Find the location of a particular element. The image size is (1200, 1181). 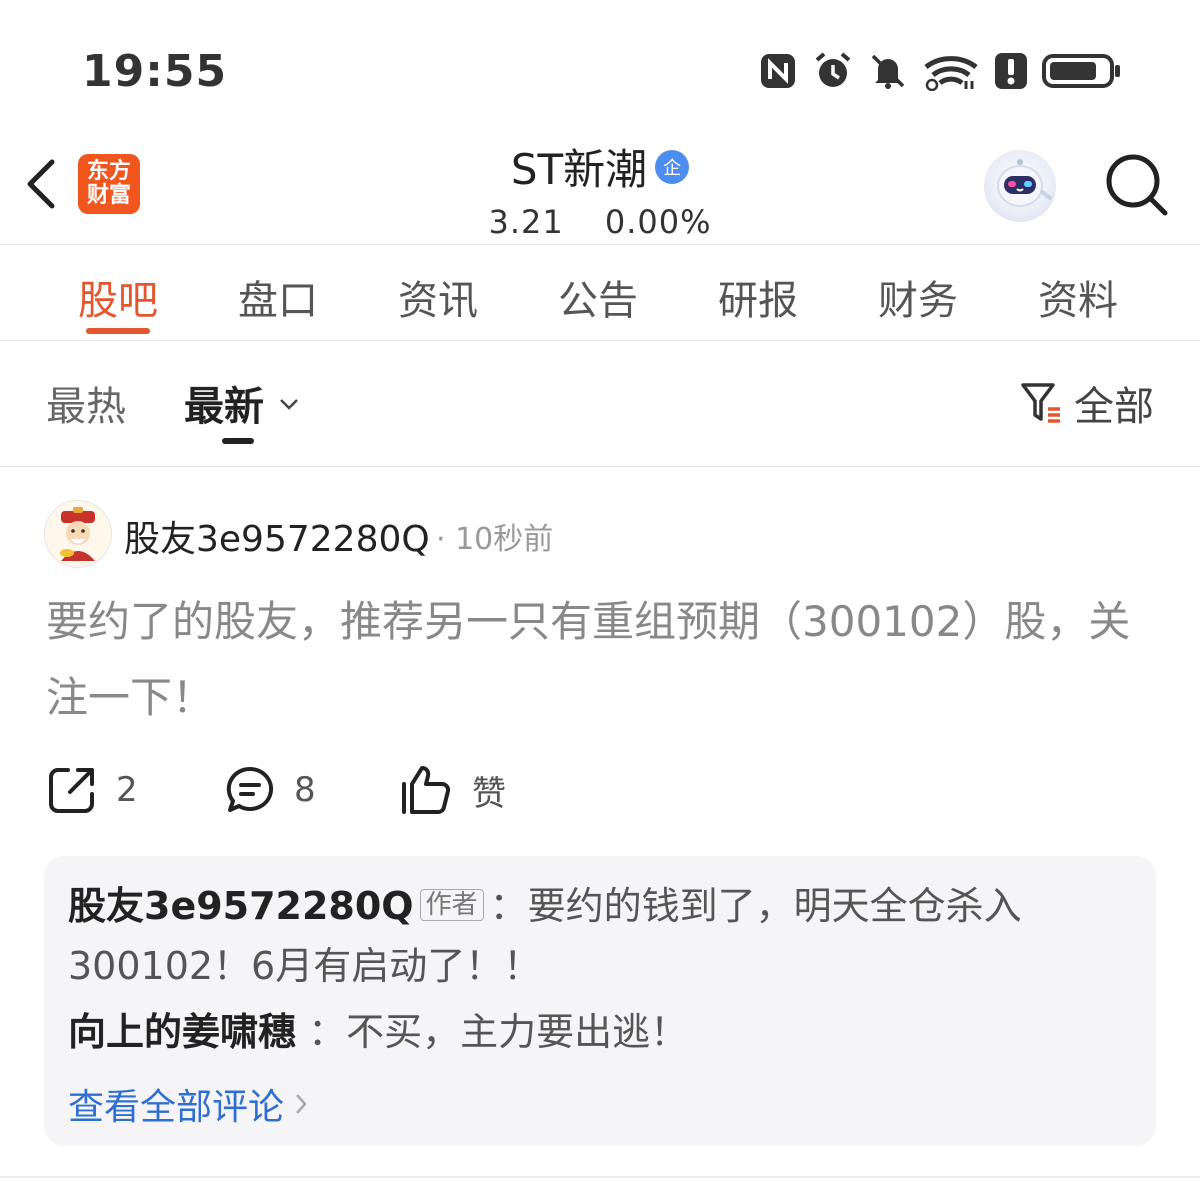

view-all-label: 查看全部评论 is located at coordinates (176, 1107).